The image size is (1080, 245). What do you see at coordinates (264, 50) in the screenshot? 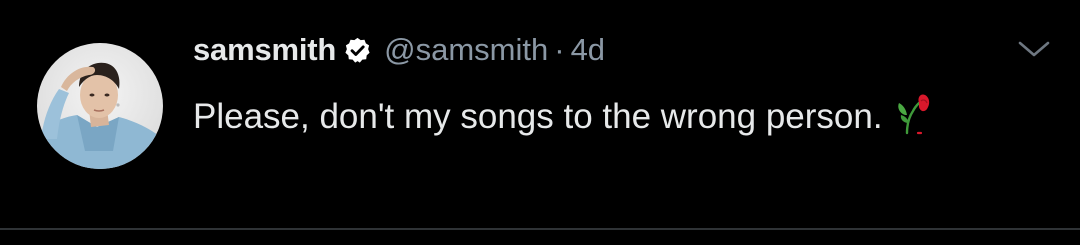
I see `display-name: samsmith` at bounding box center [264, 50].